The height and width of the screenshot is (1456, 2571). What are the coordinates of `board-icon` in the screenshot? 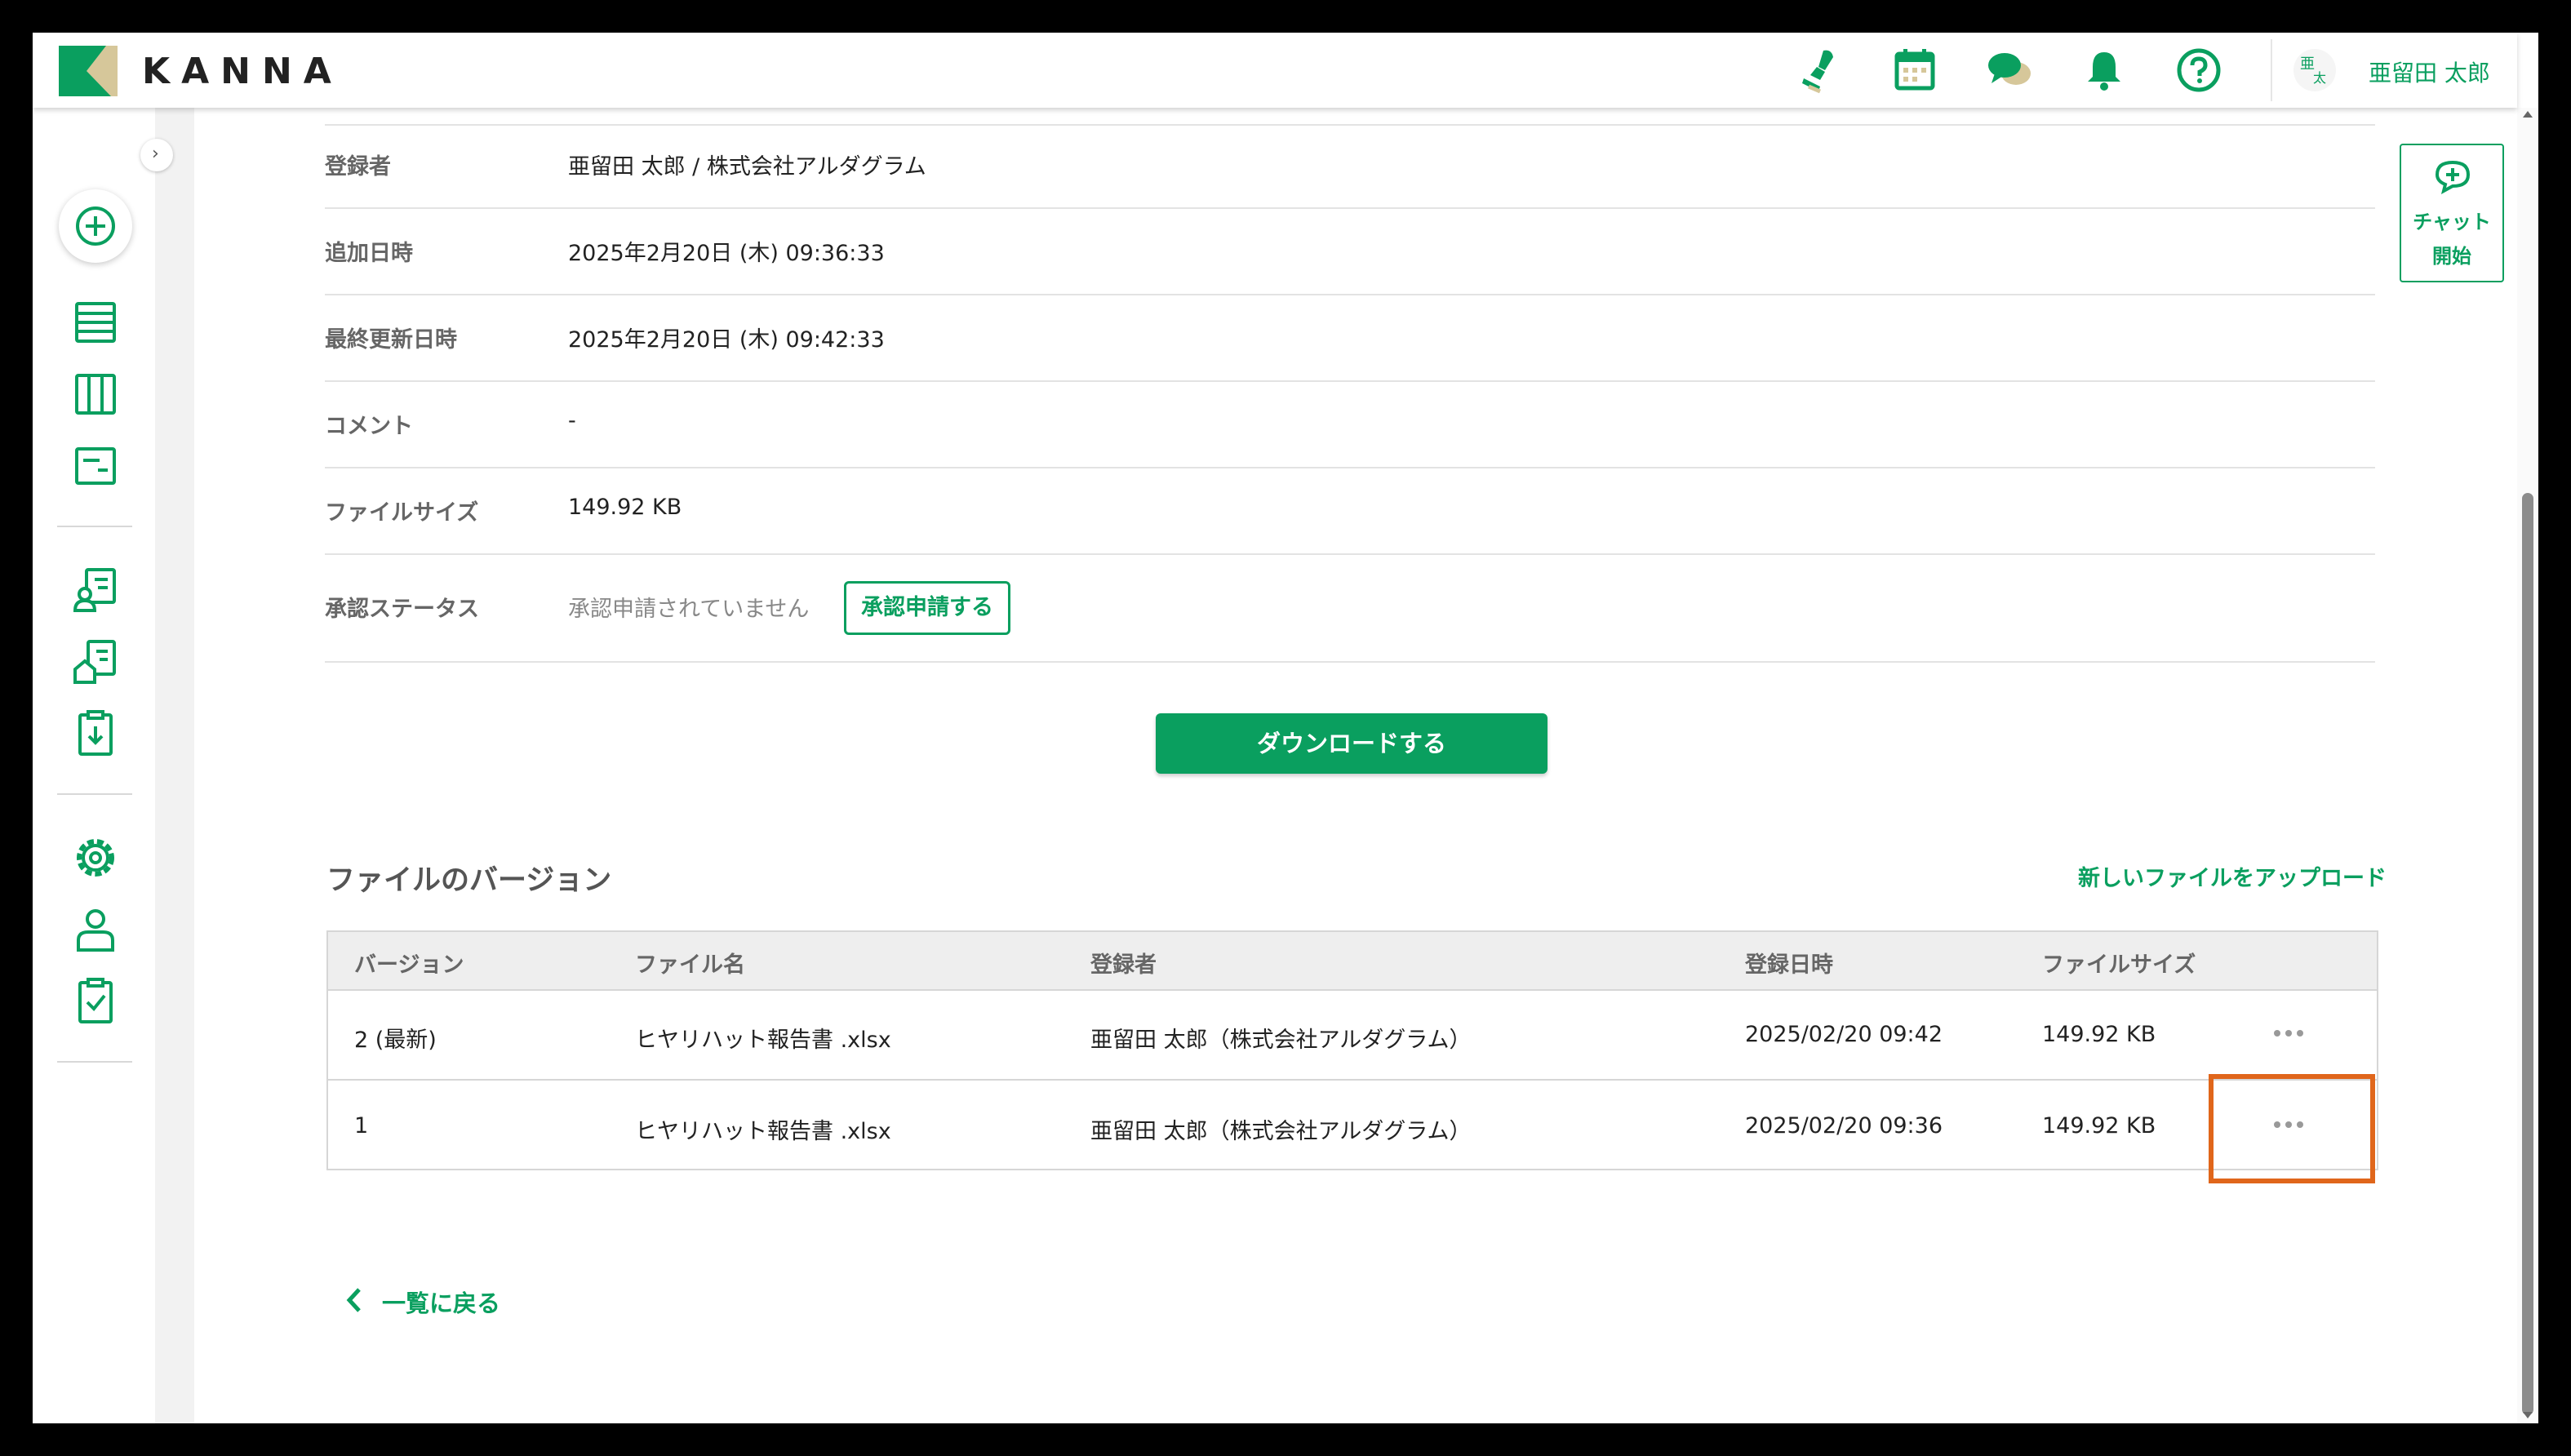 It's located at (95, 394).